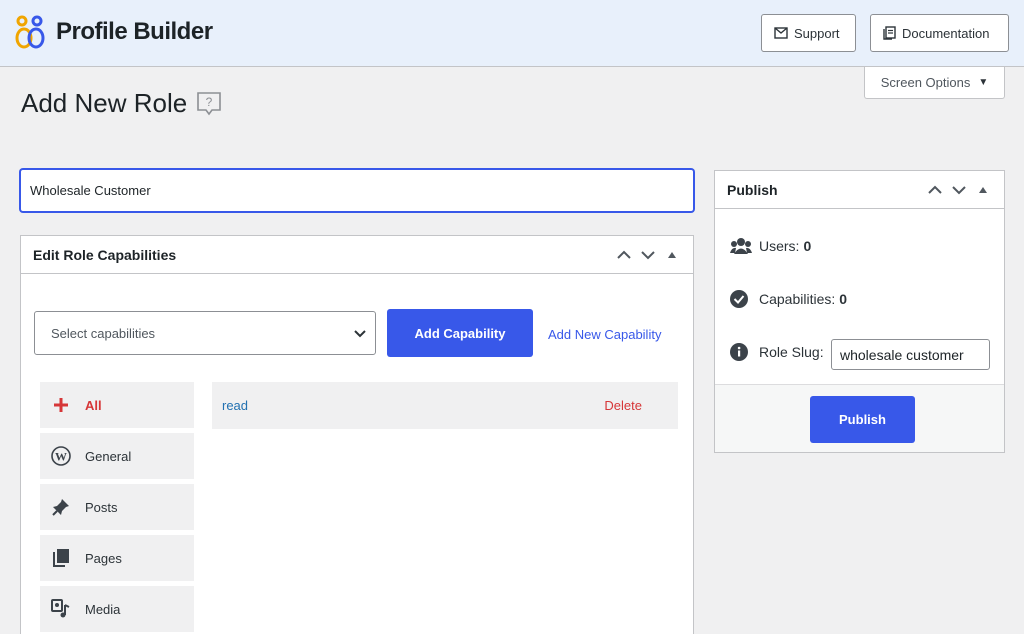  I want to click on users-count-line: Users: 0, so click(770, 246).